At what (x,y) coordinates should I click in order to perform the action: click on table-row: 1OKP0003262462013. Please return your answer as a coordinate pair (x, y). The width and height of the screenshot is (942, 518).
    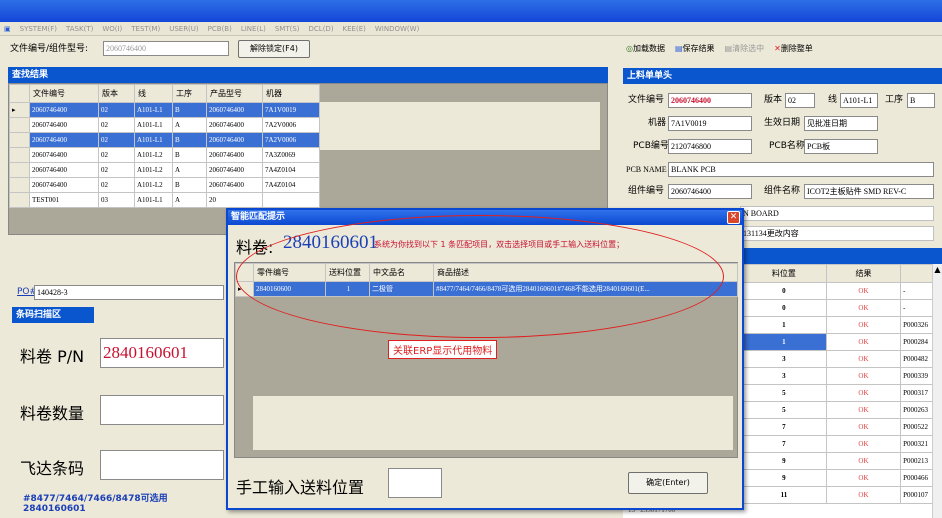
    Looking at the image, I should click on (841, 325).